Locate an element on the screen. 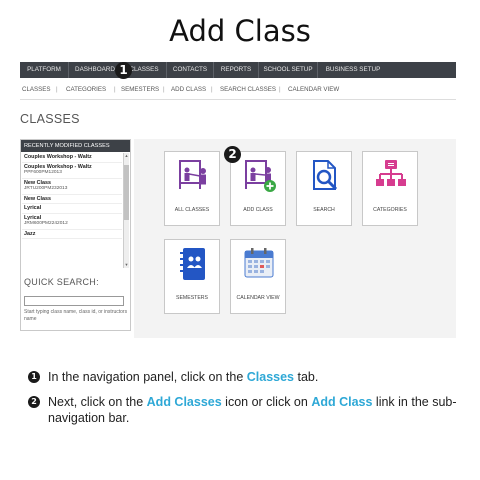 The height and width of the screenshot is (480, 480). scroll-up-icon: ▲ is located at coordinates (126, 156).